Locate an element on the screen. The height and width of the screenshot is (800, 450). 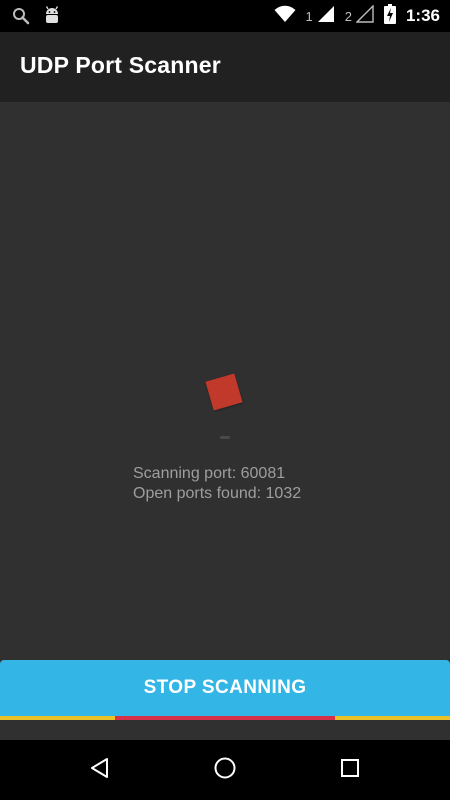
loading-spinner-shadow is located at coordinates (225, 437).